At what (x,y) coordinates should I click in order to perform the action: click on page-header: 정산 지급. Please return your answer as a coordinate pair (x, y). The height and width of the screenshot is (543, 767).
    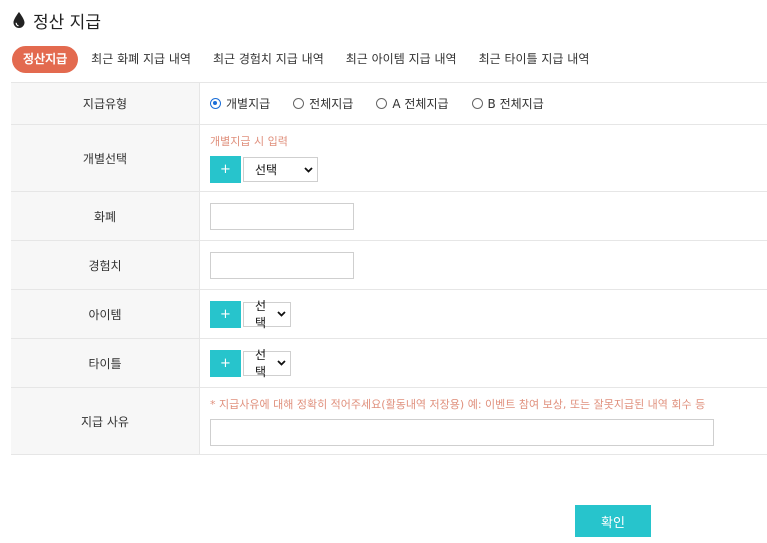
    Looking at the image, I should click on (56, 20).